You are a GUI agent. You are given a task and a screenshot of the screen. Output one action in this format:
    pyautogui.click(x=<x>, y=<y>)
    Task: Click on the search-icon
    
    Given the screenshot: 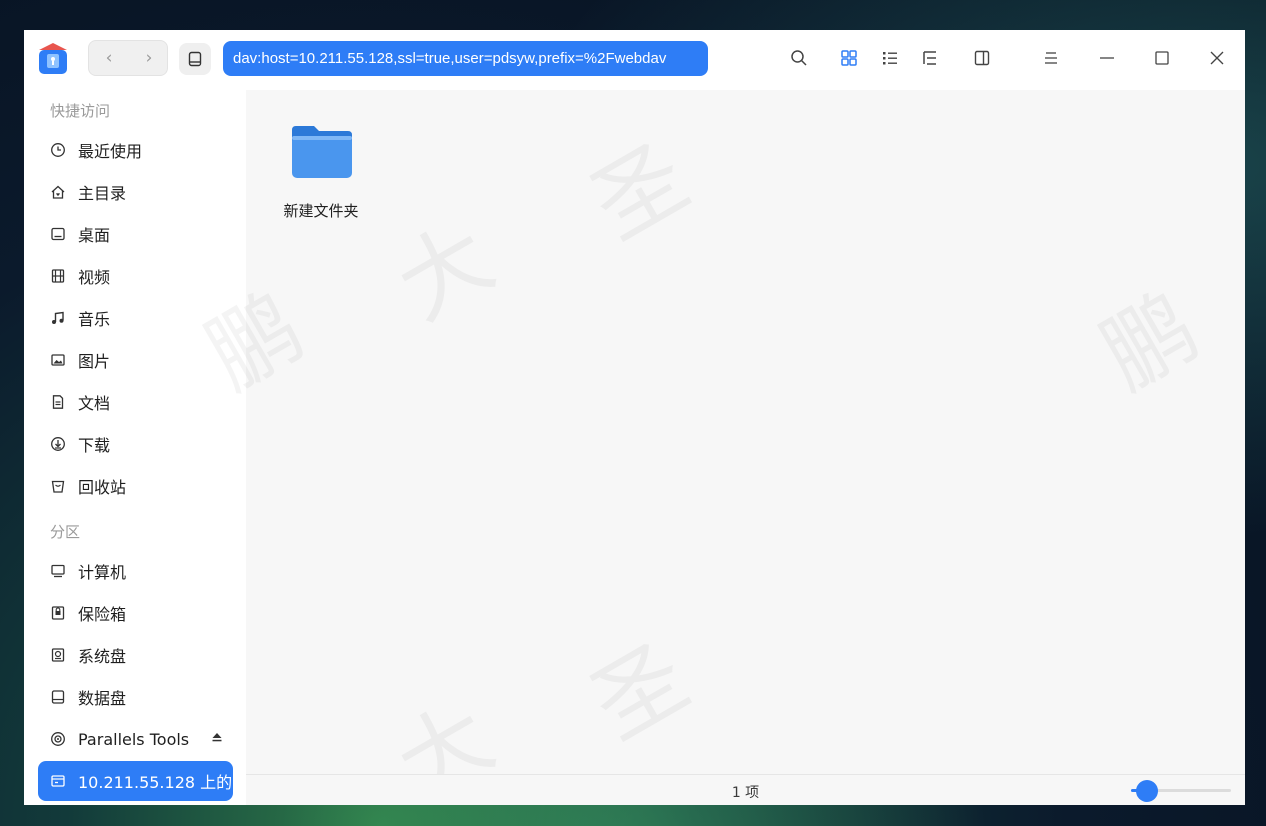 What is the action you would take?
    pyautogui.click(x=799, y=58)
    